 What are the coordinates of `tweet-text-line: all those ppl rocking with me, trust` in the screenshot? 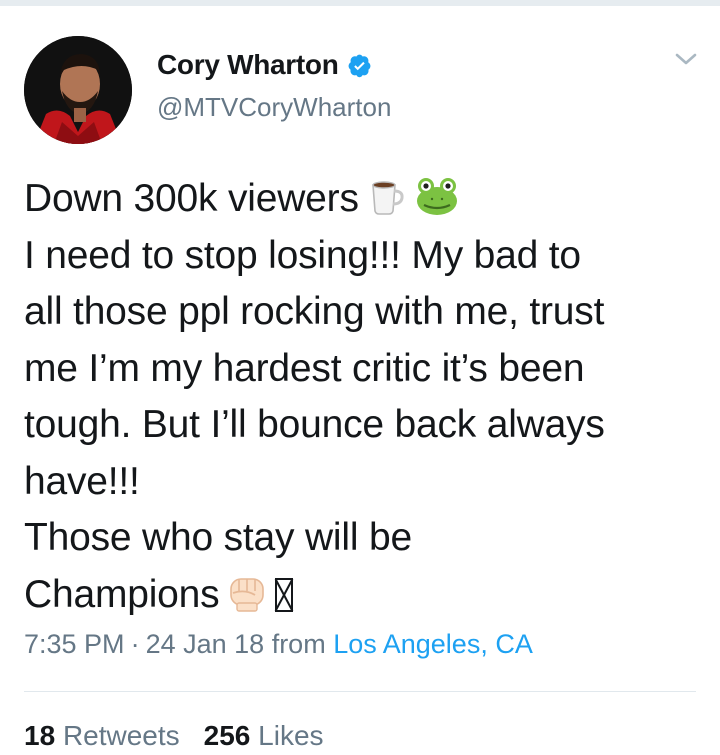 It's located at (314, 311).